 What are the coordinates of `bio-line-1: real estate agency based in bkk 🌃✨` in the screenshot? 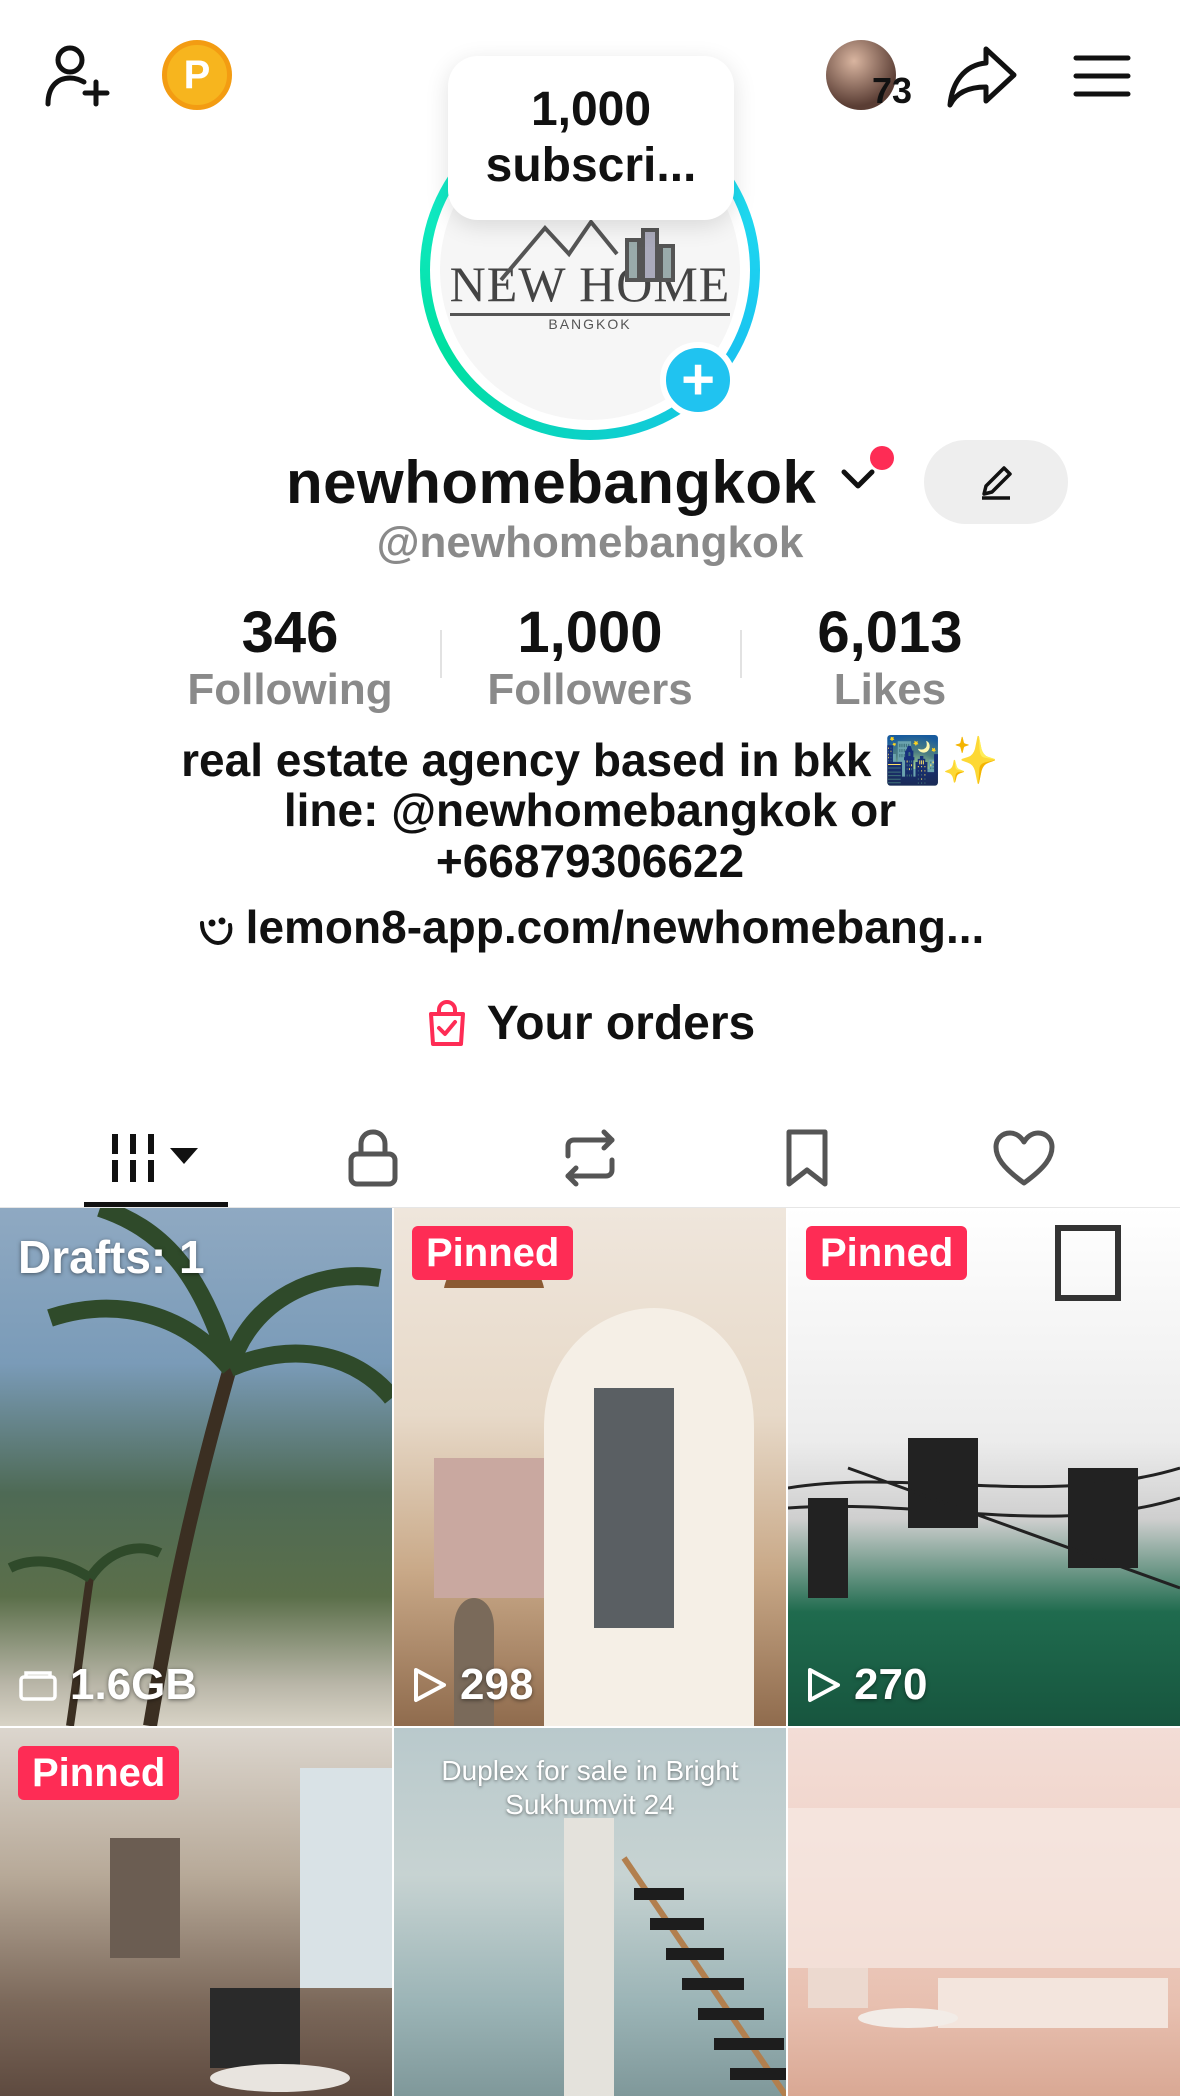 It's located at (590, 760).